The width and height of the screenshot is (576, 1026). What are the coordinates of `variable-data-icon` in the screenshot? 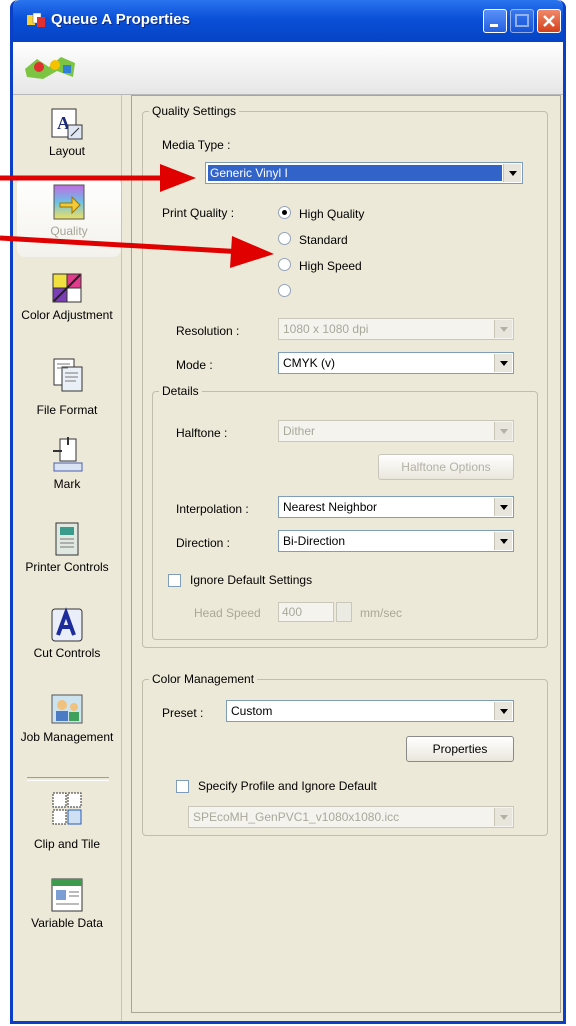 It's located at (67, 895).